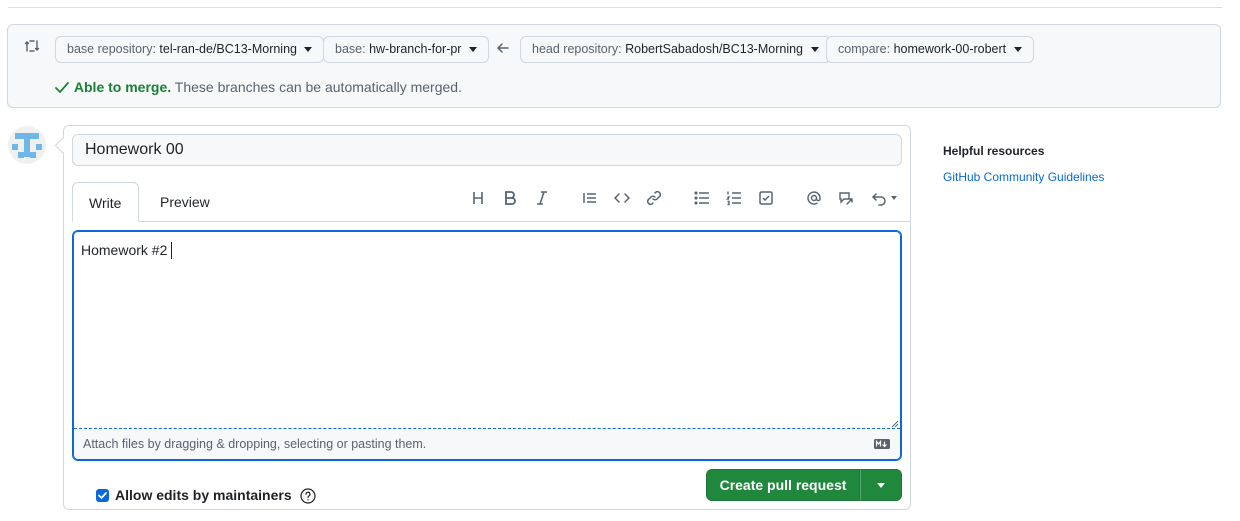  Describe the element at coordinates (882, 444) in the screenshot. I see `markdown-icon` at that location.